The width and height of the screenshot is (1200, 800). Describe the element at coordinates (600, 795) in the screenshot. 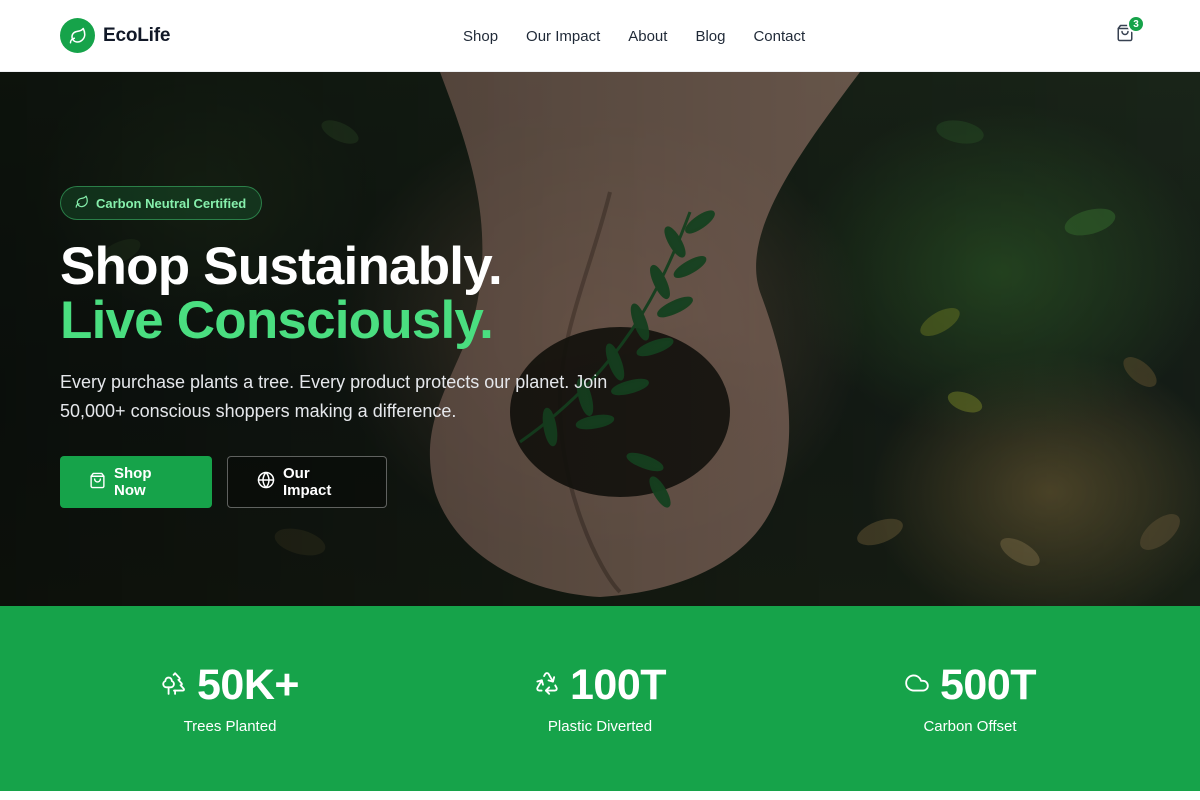

I see `page-bottom-edge` at that location.